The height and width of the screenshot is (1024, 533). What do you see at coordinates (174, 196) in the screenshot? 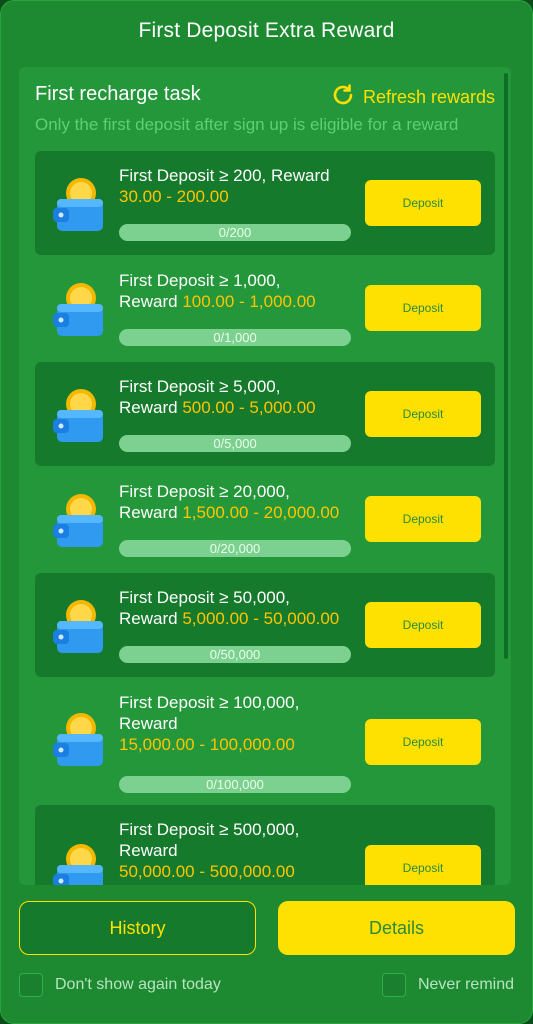
I see `task-reward-amount: 30.00 - 200.00` at bounding box center [174, 196].